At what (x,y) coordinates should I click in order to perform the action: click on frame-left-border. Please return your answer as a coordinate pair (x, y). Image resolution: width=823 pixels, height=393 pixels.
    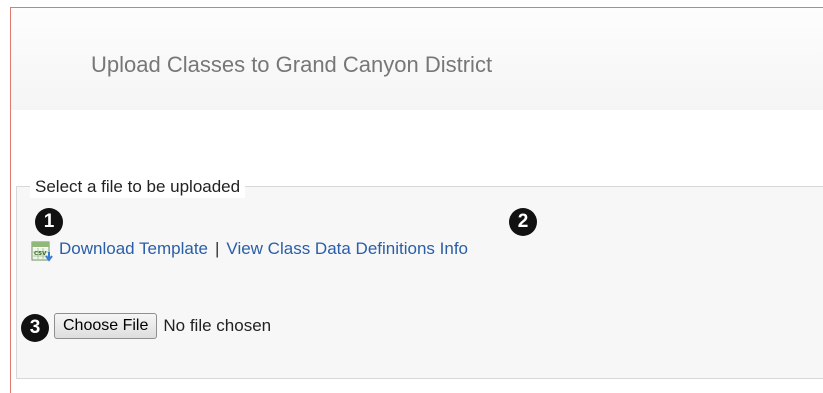
    Looking at the image, I should click on (10, 200).